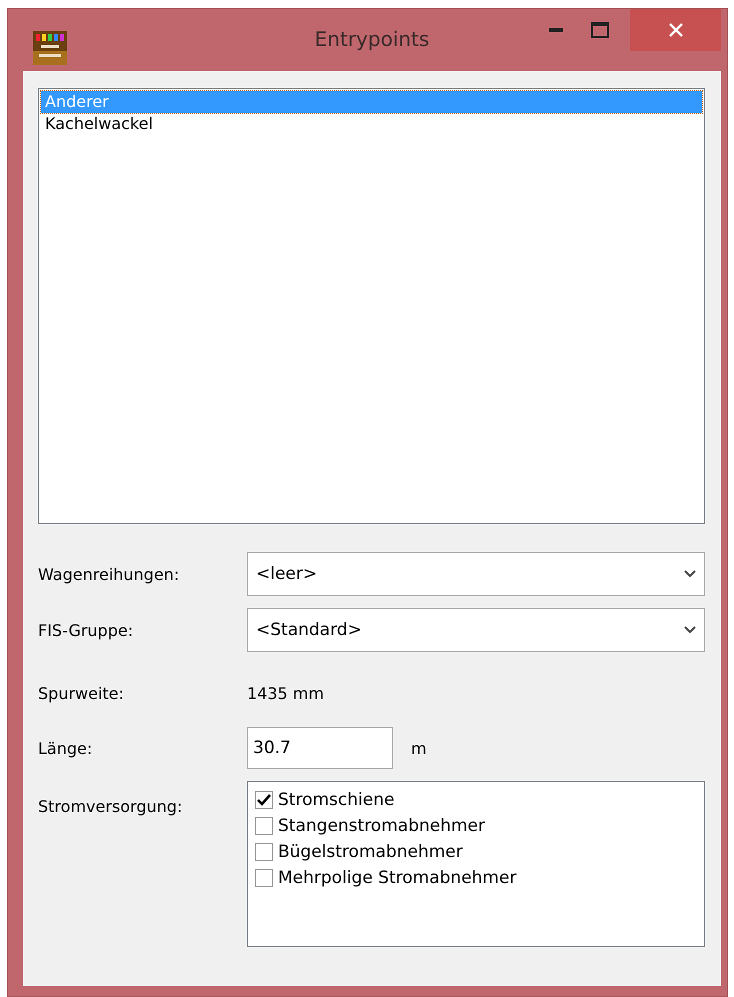  I want to click on close-icon, so click(676, 30).